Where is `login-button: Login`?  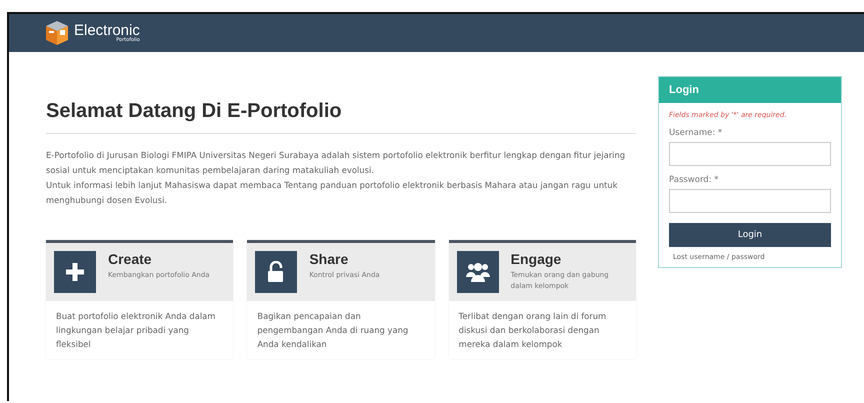 login-button: Login is located at coordinates (750, 235).